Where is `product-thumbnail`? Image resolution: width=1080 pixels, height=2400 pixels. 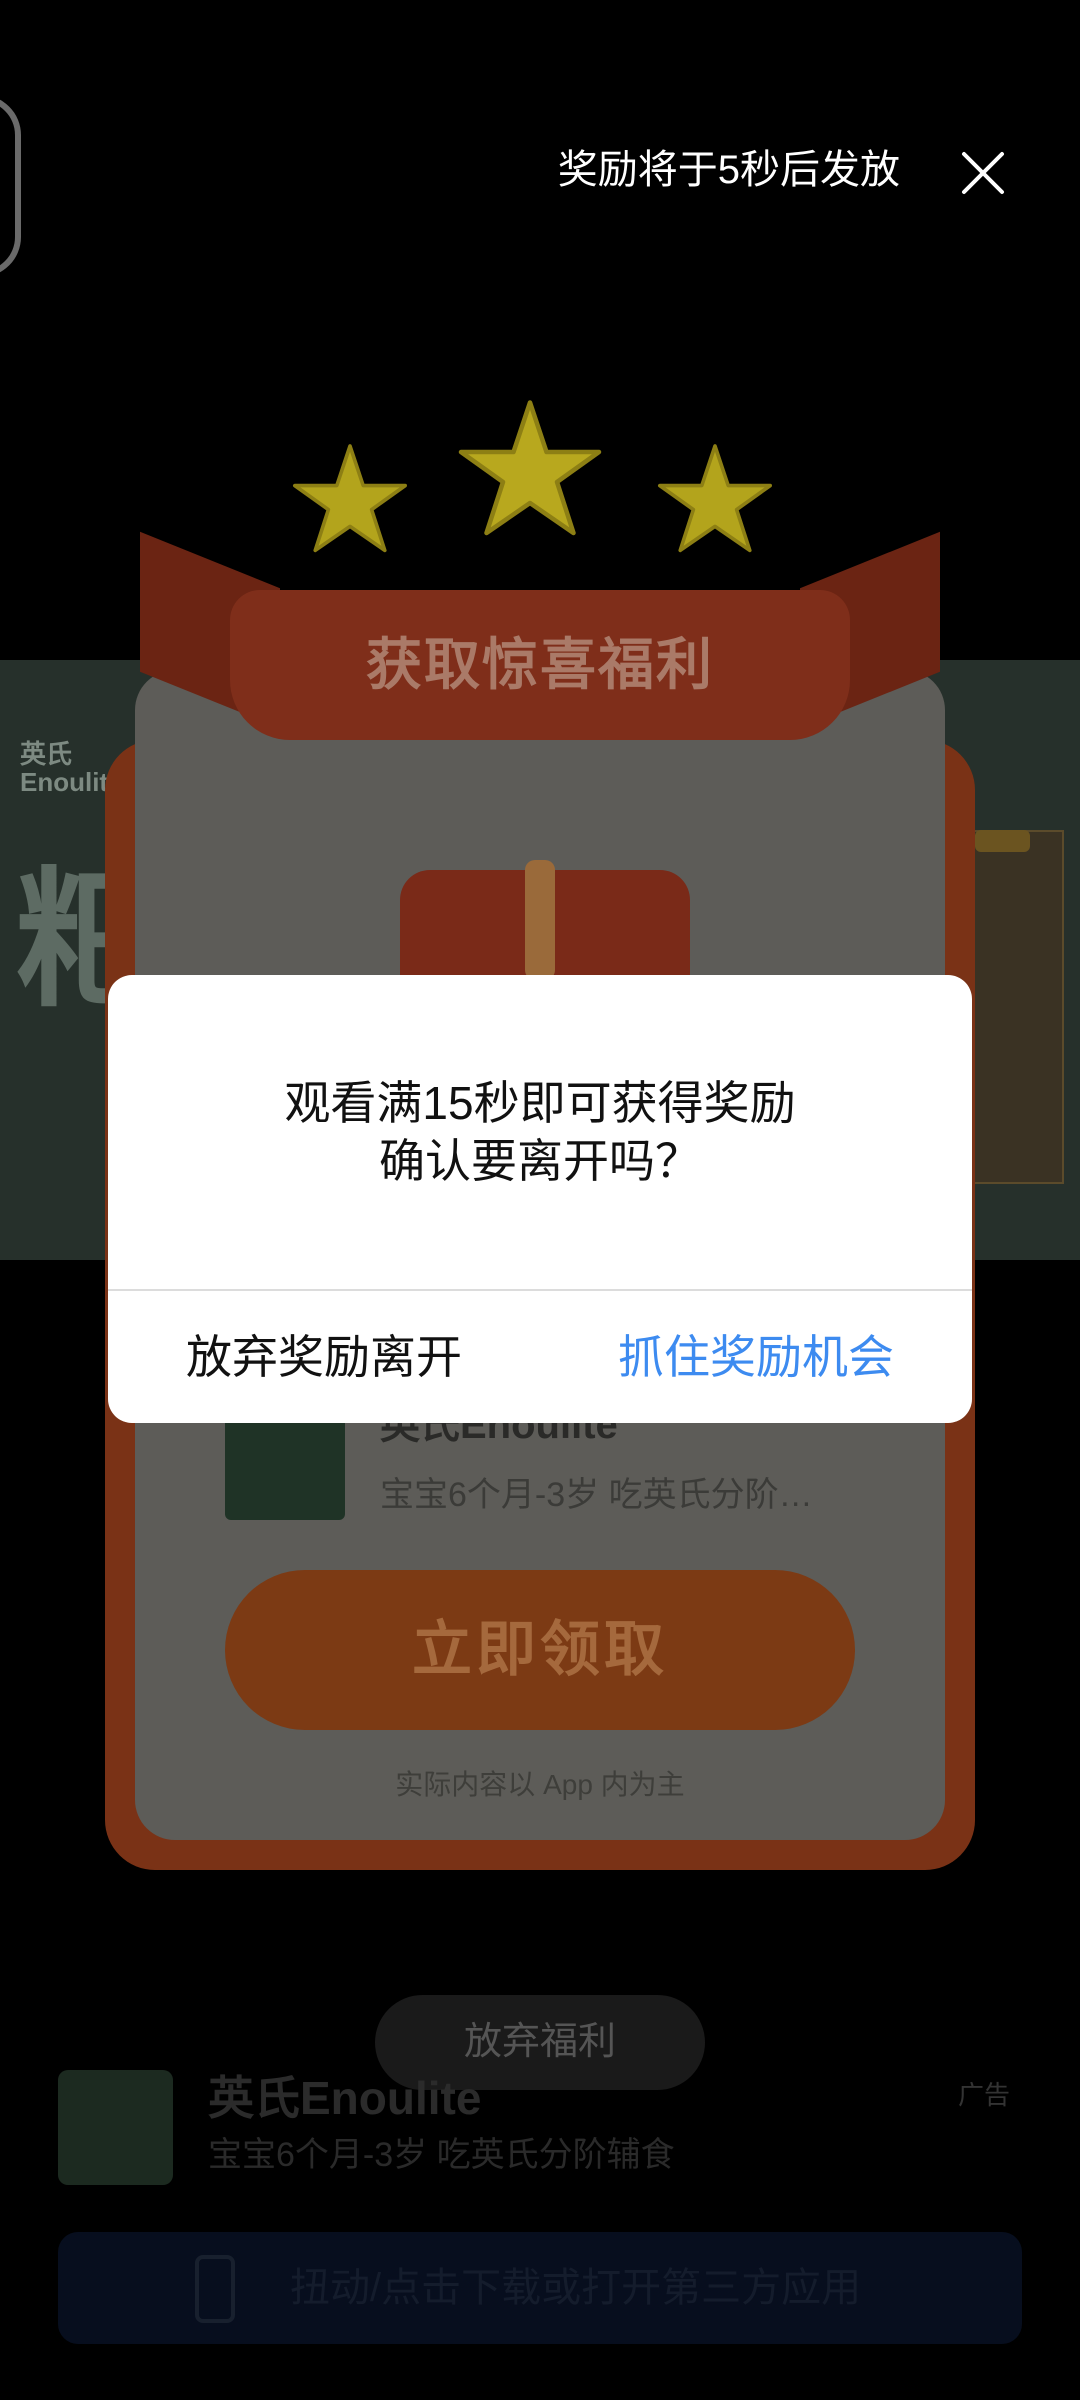
product-thumbnail is located at coordinates (285, 1465).